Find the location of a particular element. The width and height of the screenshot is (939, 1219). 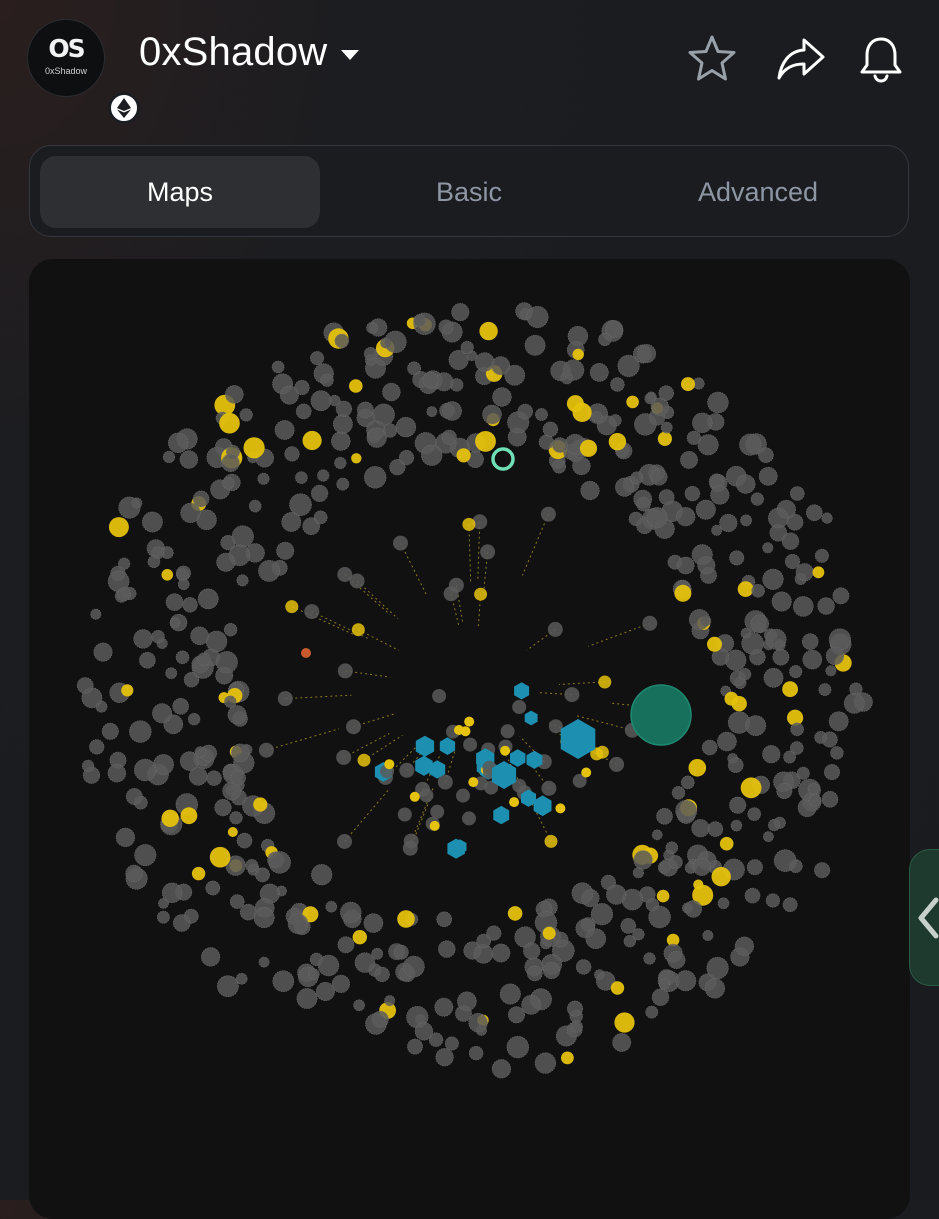

wallet-title-dropdown: 0xShadow is located at coordinates (249, 52).